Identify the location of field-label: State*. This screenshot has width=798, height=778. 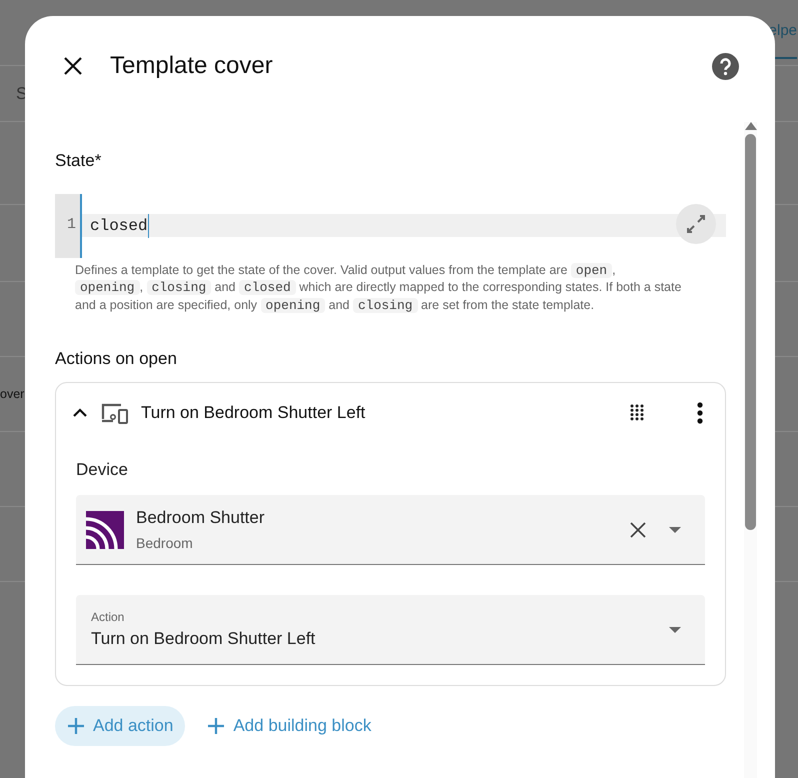
(78, 161).